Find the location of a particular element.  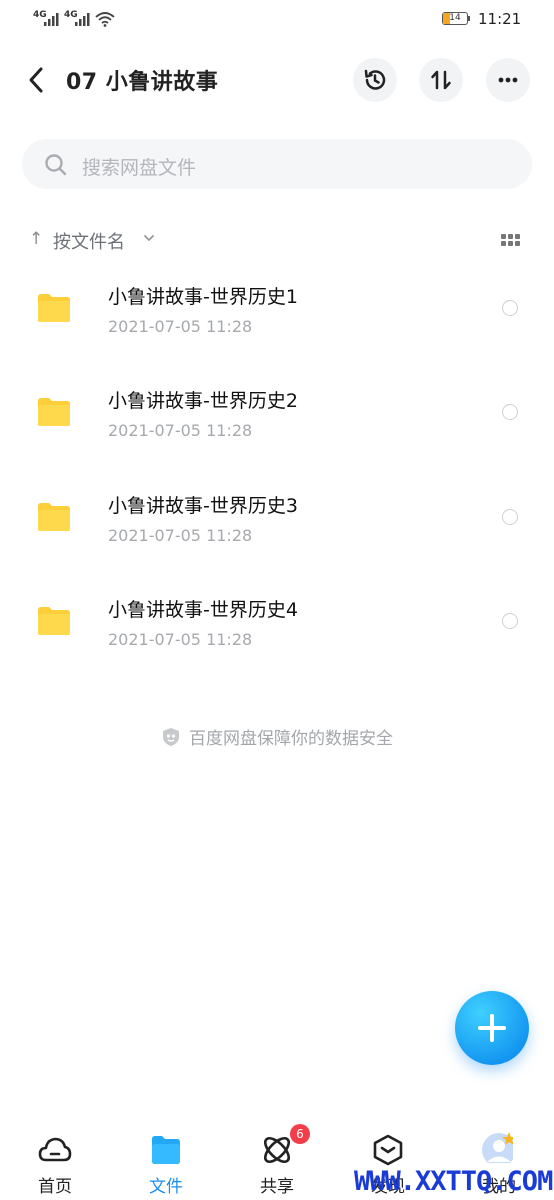

nav-share: 共享 is located at coordinates (277, 1157).